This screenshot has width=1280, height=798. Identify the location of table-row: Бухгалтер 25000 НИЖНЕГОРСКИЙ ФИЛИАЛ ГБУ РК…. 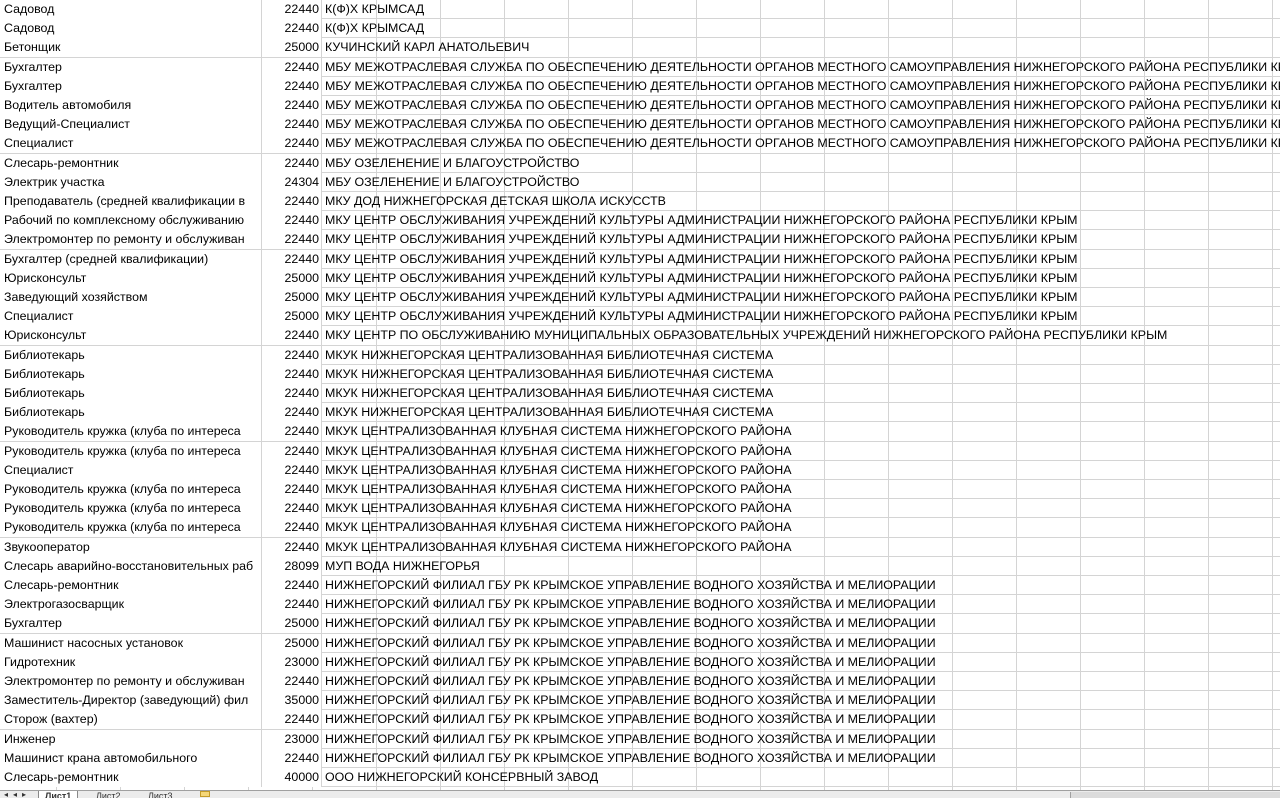
(640, 624).